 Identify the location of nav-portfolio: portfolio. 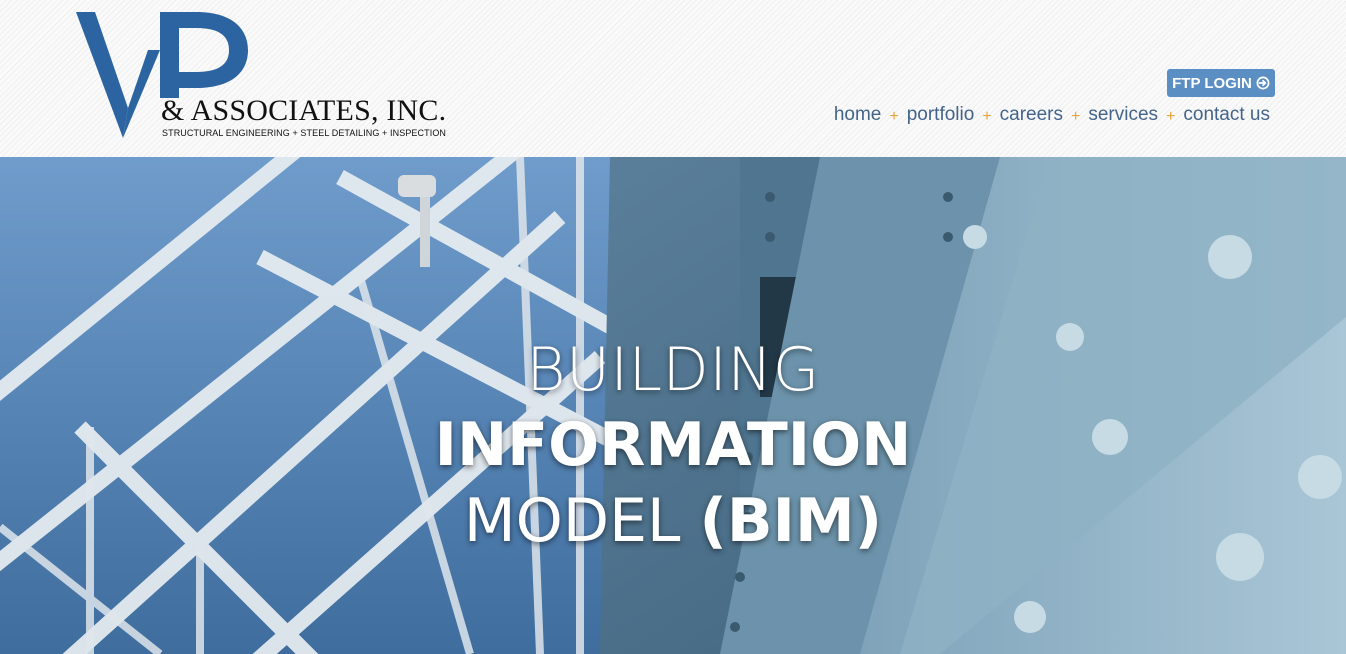
(941, 115).